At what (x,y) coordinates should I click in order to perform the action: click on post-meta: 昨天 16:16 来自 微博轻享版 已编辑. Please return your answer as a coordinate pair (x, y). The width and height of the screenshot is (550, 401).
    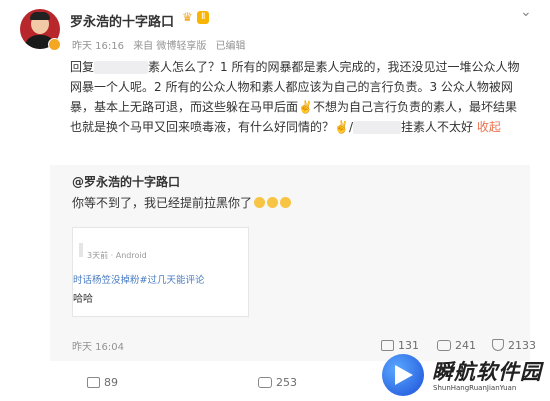
    Looking at the image, I should click on (162, 44).